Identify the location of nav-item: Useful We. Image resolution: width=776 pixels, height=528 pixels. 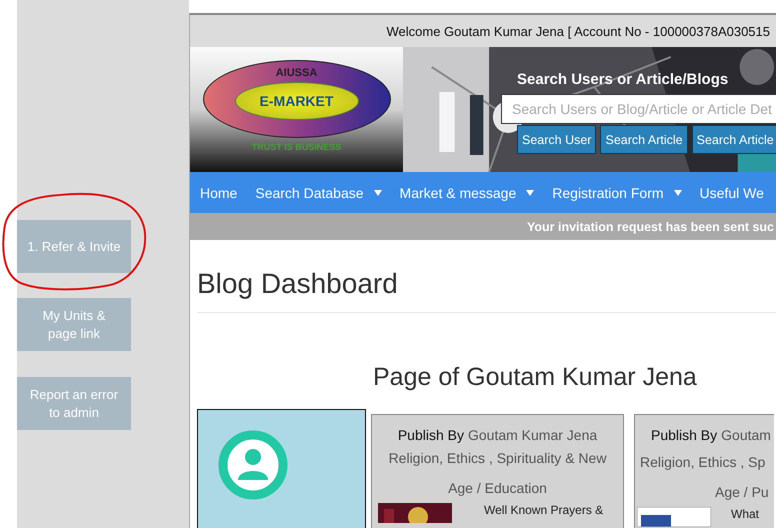
(732, 192).